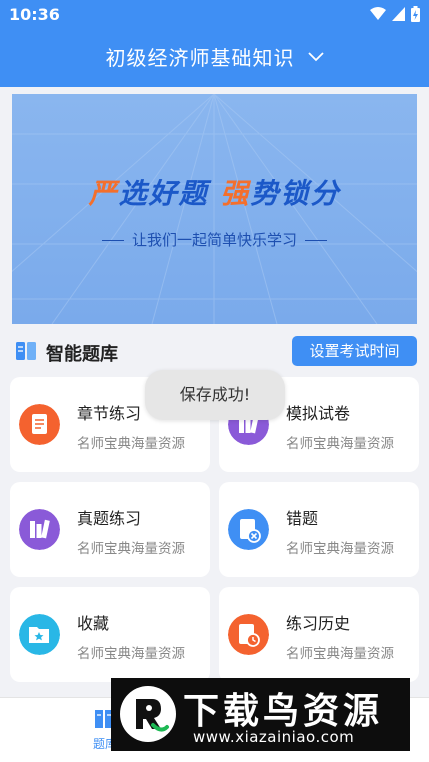 The height and width of the screenshot is (762, 429). Describe the element at coordinates (214, 15) in the screenshot. I see `status-bar: 10:36` at that location.